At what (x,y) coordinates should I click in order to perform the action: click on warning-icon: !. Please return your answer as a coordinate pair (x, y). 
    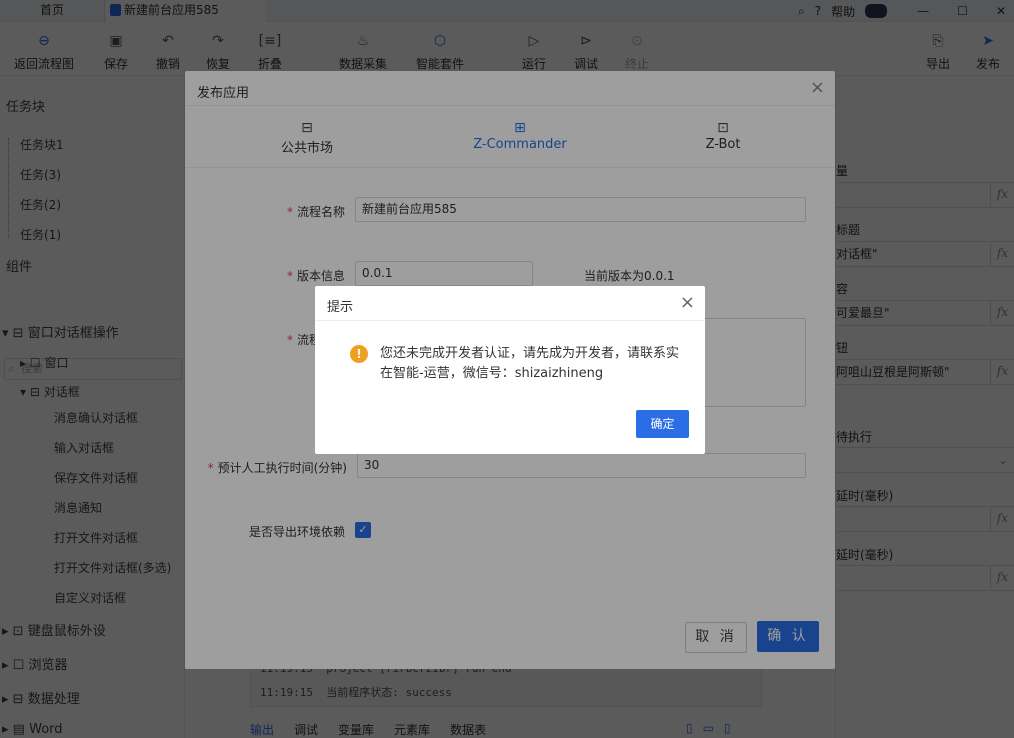
    Looking at the image, I should click on (359, 354).